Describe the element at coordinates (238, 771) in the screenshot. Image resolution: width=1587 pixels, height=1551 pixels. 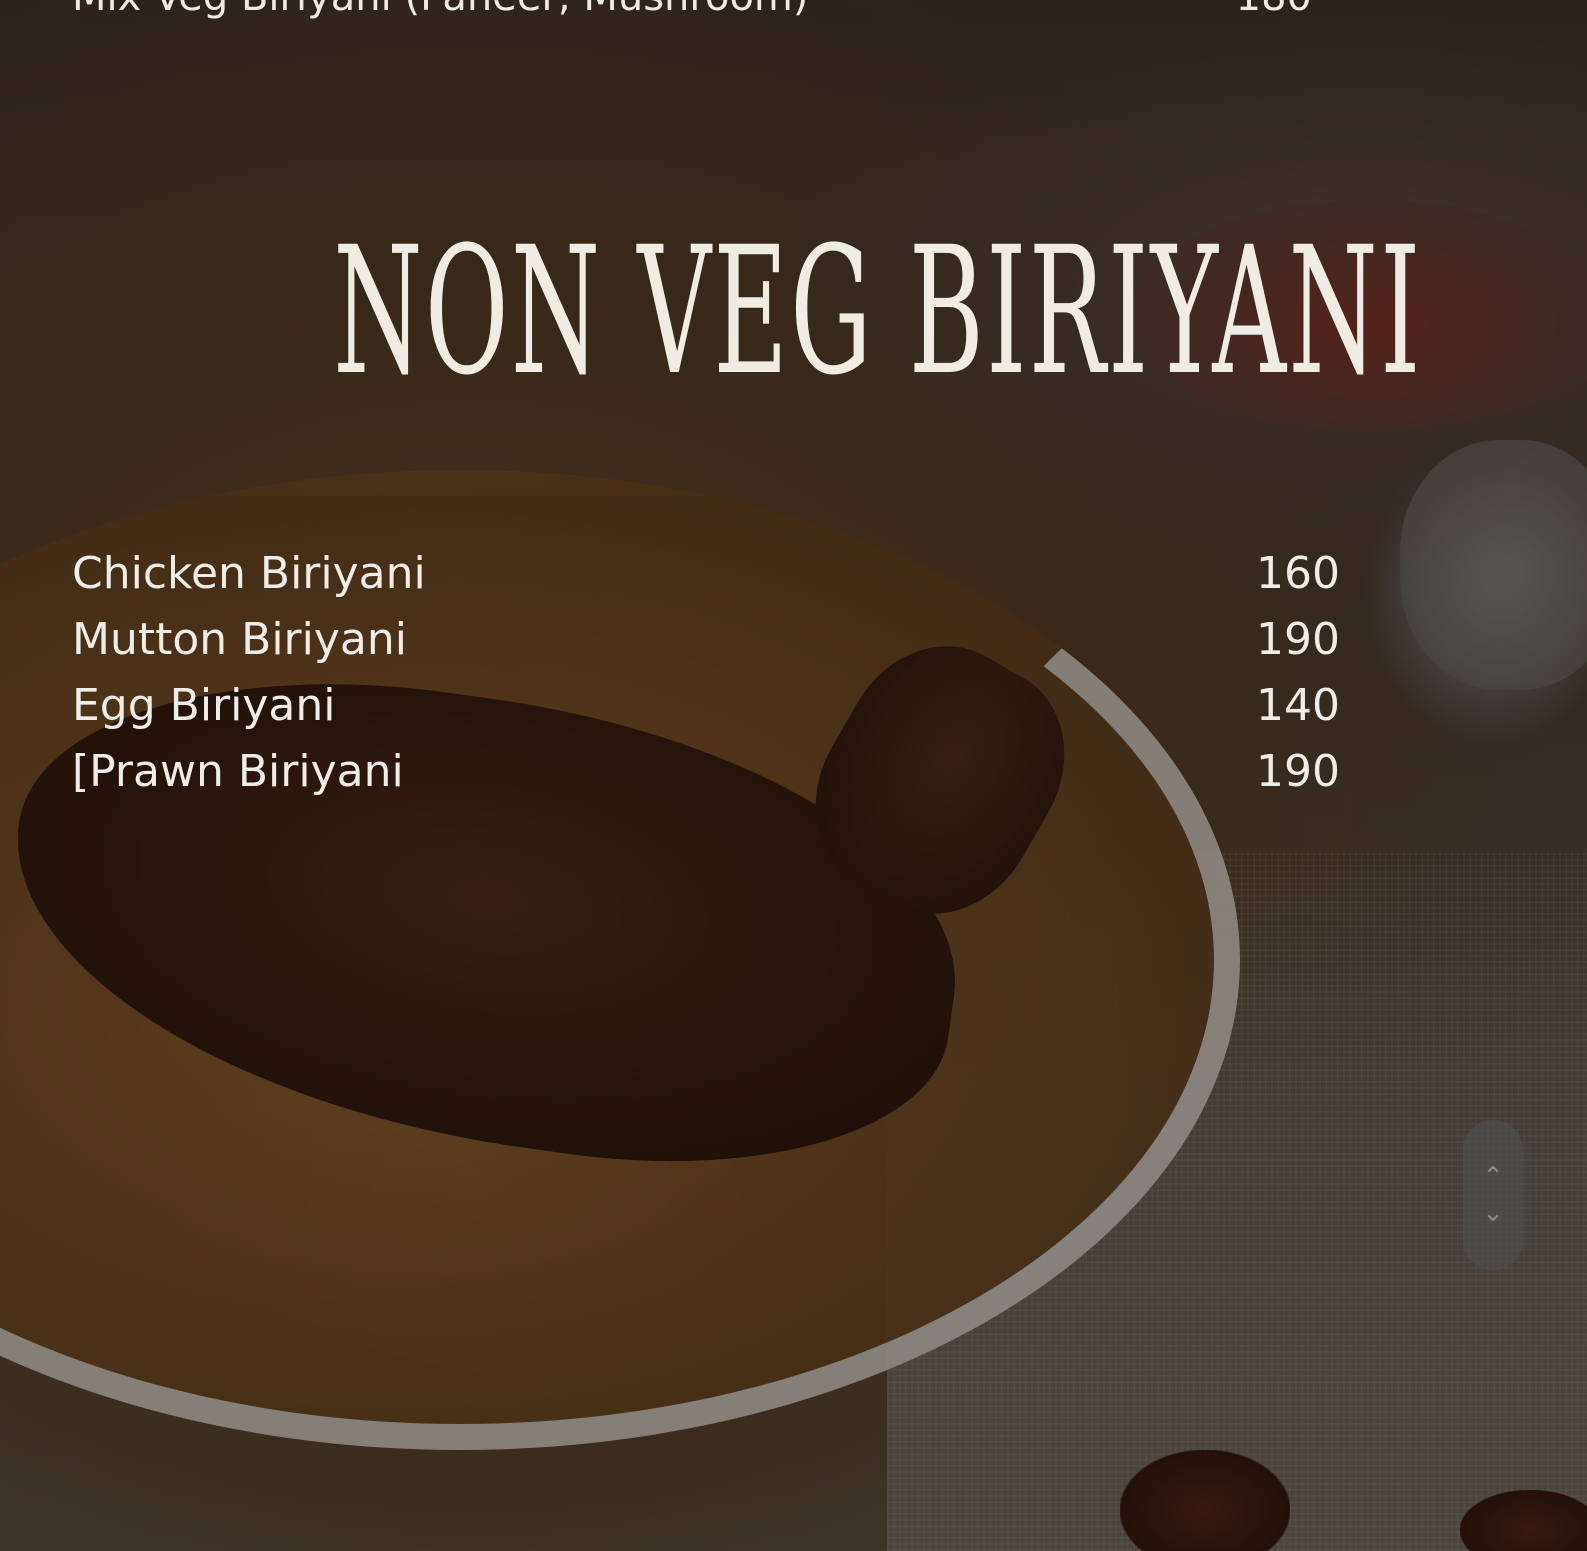
I see `menu-item-name: [Prawn Biriyani` at that location.